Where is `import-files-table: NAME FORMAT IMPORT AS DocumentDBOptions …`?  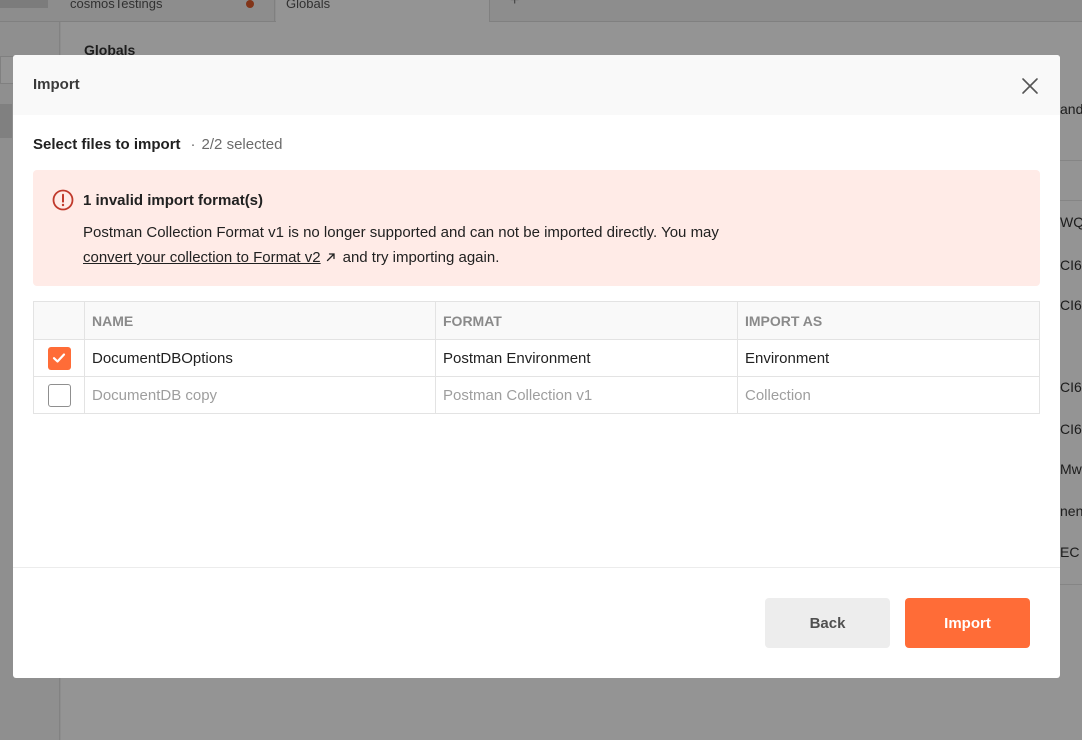
import-files-table: NAME FORMAT IMPORT AS DocumentDBOptions … is located at coordinates (536, 357).